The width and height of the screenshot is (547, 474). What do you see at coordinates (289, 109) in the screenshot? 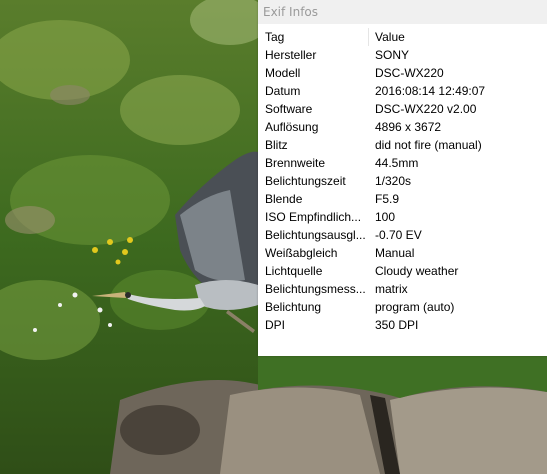
I see `row-tag: Software` at bounding box center [289, 109].